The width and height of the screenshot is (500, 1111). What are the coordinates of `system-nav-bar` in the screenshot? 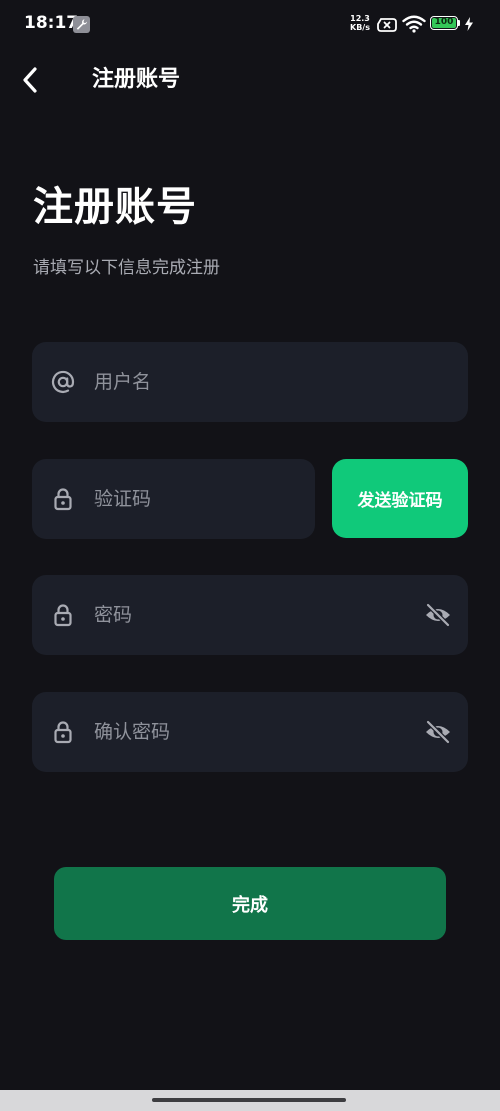 It's located at (250, 1100).